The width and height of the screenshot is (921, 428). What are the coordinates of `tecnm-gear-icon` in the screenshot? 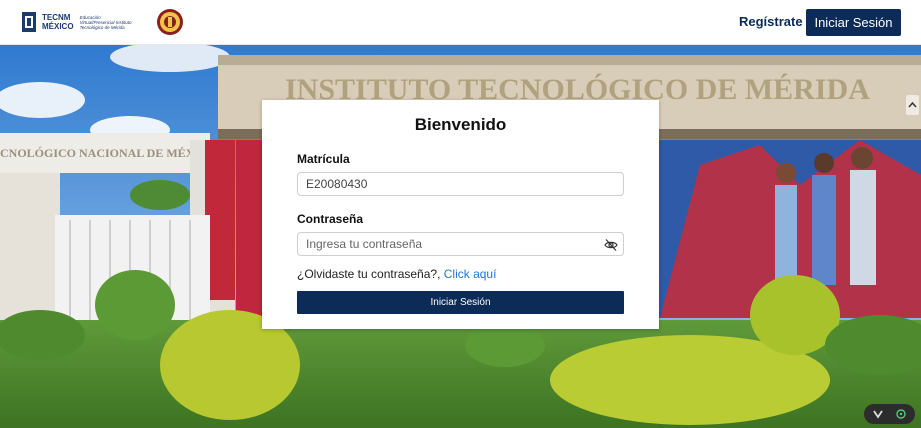 It's located at (29, 22).